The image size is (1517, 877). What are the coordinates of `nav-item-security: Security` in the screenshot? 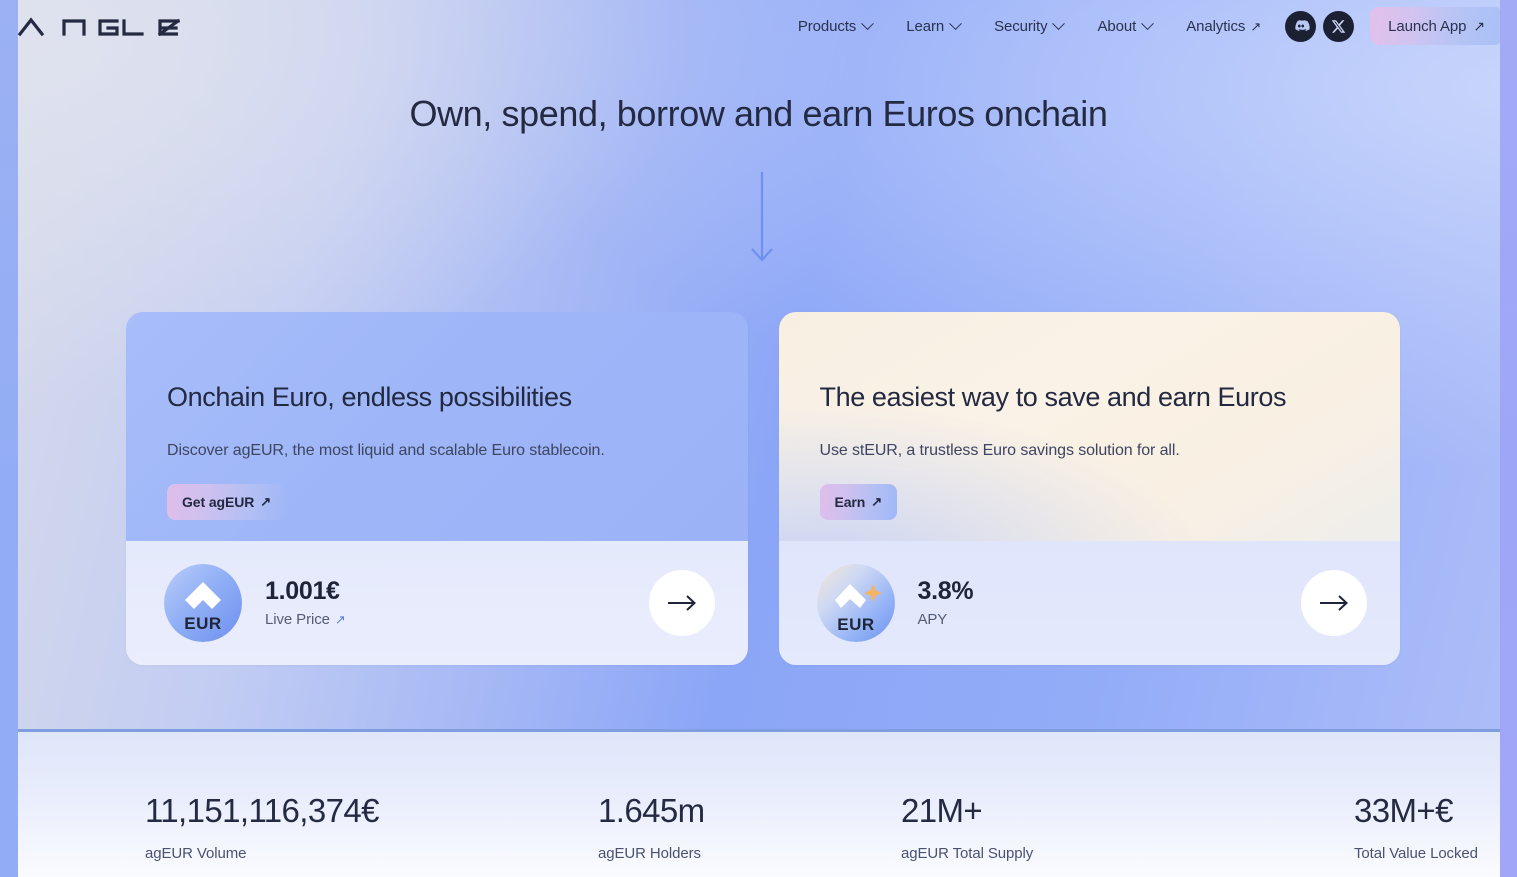 It's located at (1028, 26).